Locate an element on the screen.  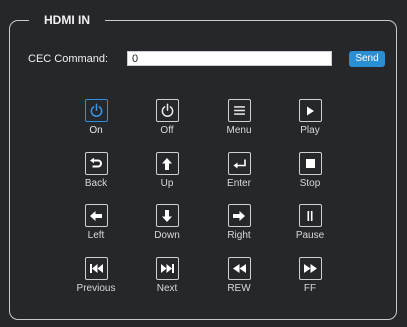
play-button: Play is located at coordinates (310, 117).